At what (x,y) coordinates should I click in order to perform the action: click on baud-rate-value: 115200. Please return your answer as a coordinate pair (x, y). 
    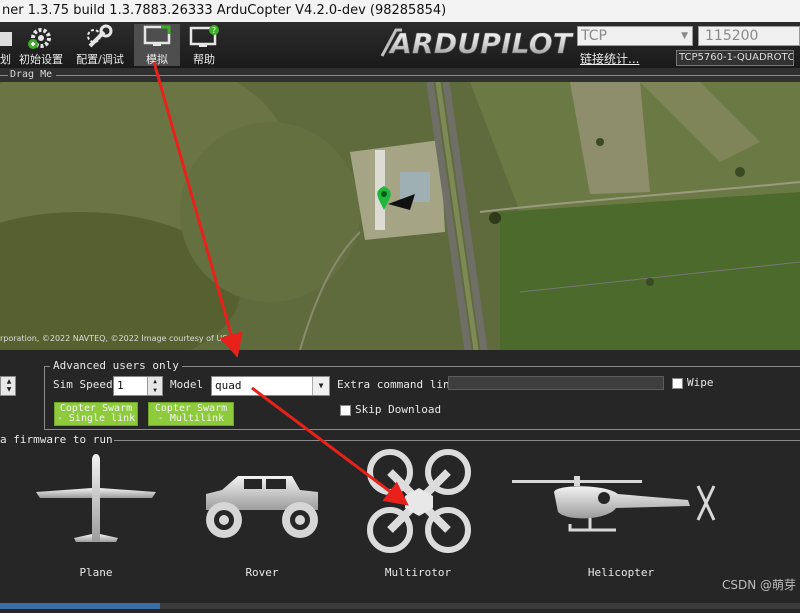
    Looking at the image, I should click on (732, 36).